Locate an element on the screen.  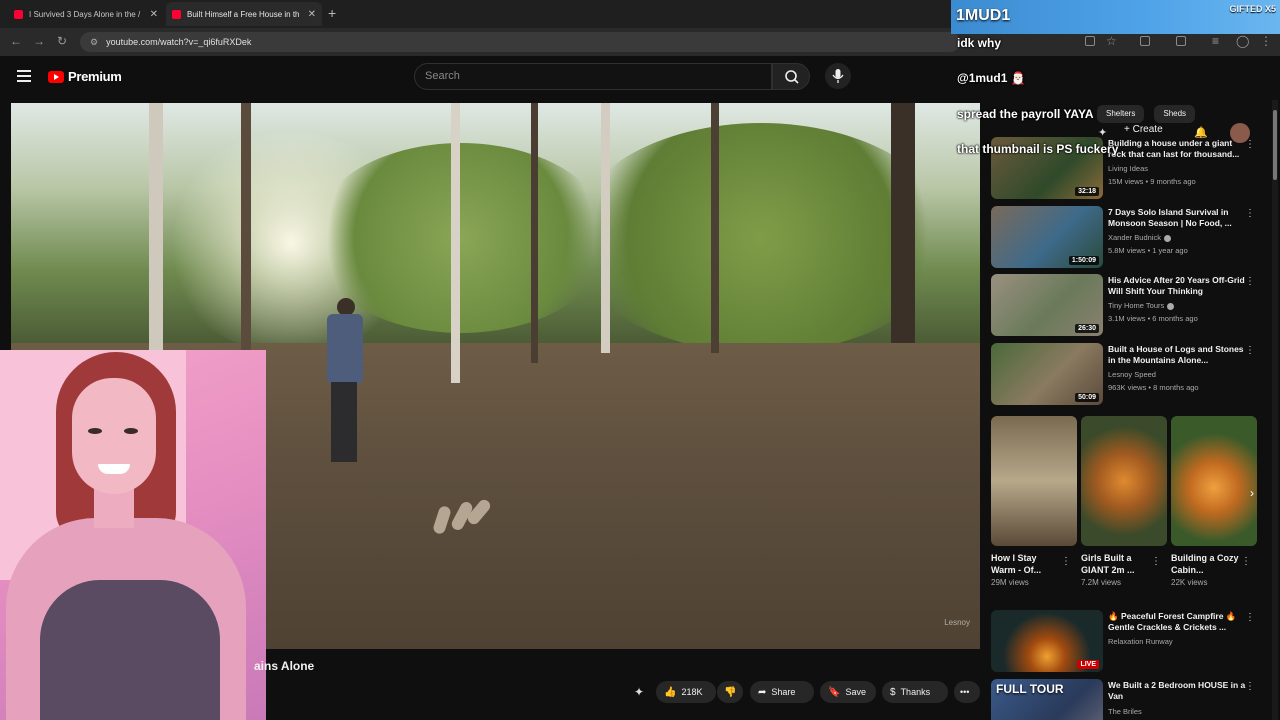
save-label: Save is located at coordinates (855, 692).